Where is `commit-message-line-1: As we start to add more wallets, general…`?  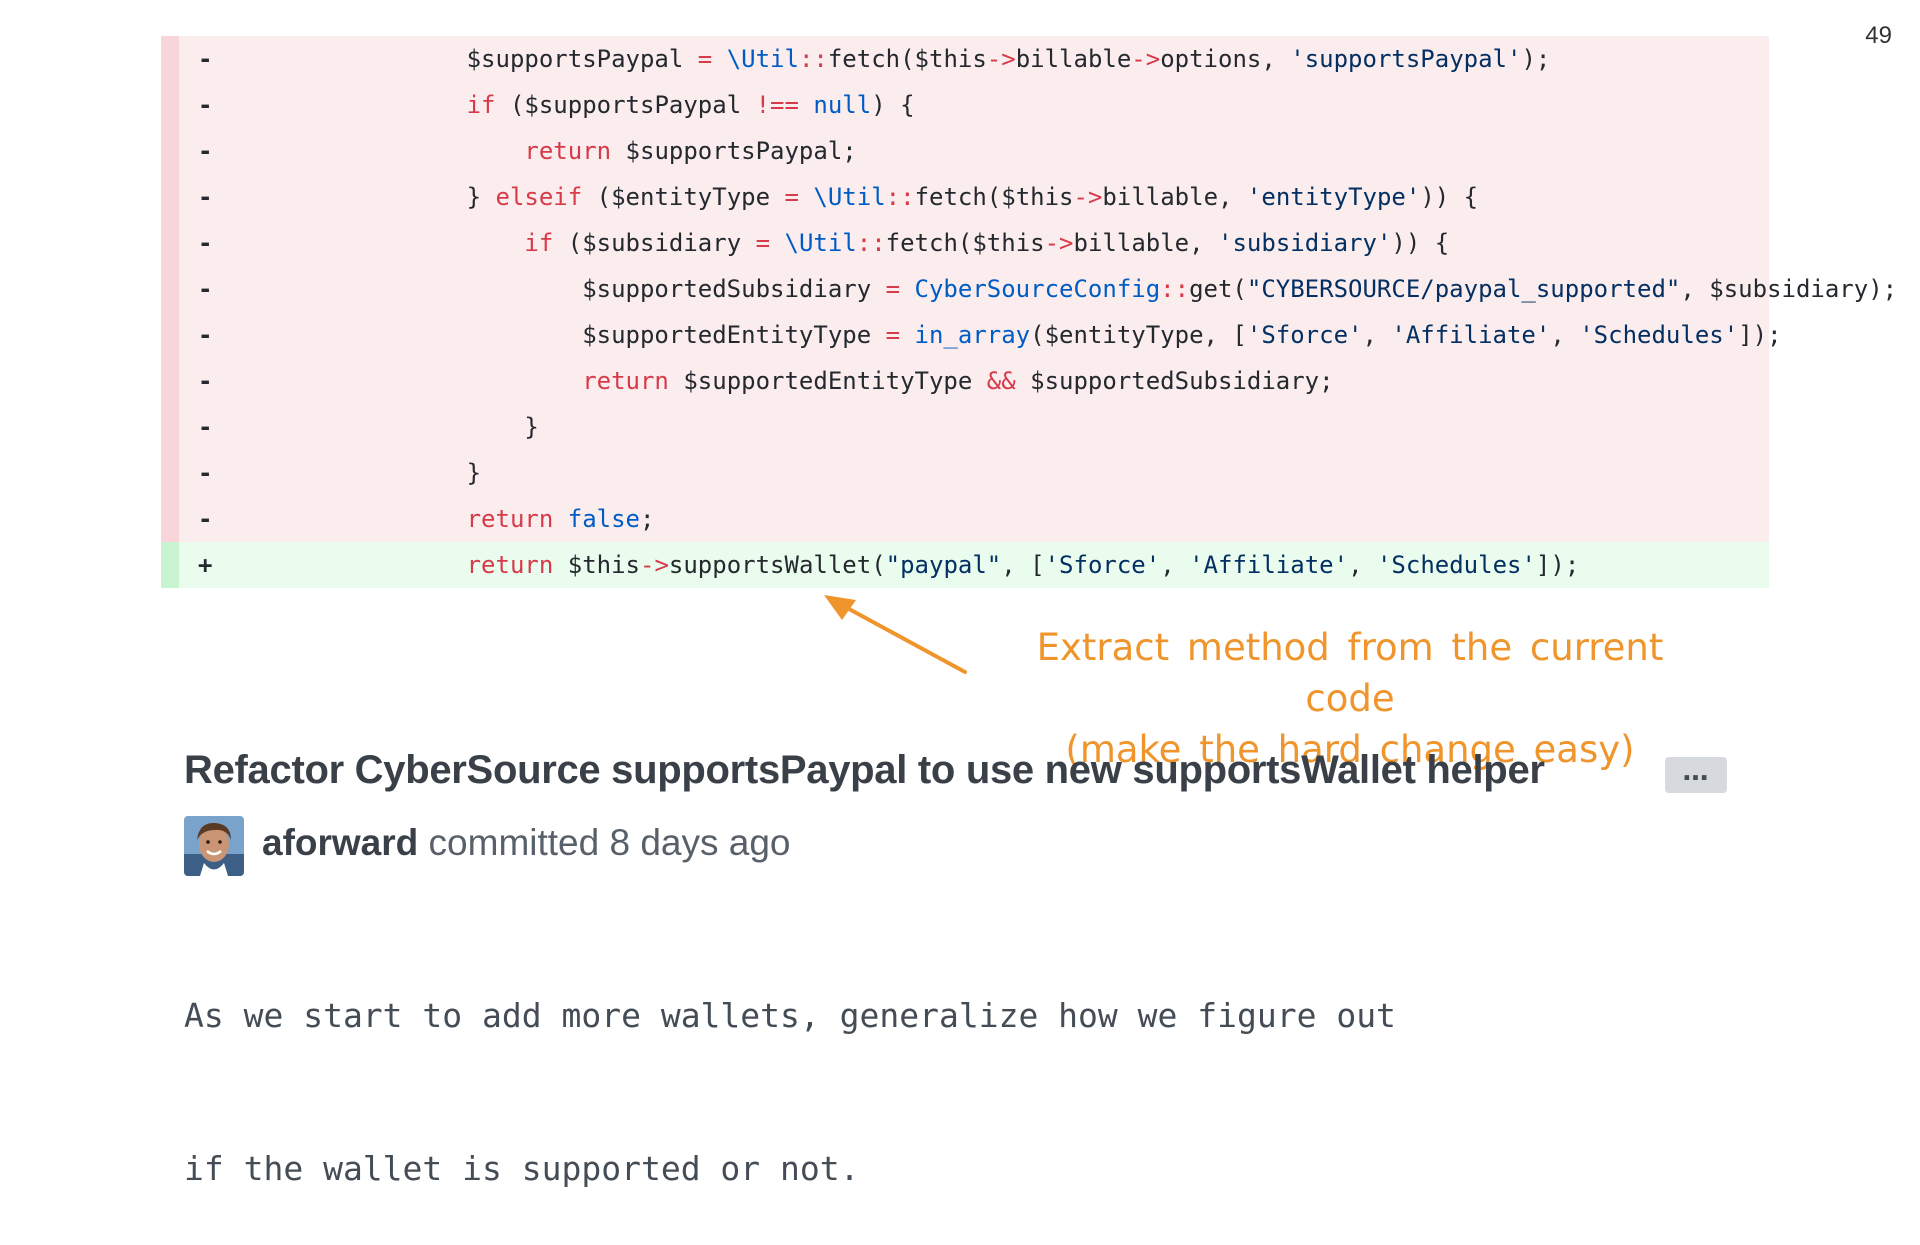
commit-message-line-1: As we start to add more wallets, general… is located at coordinates (790, 1015).